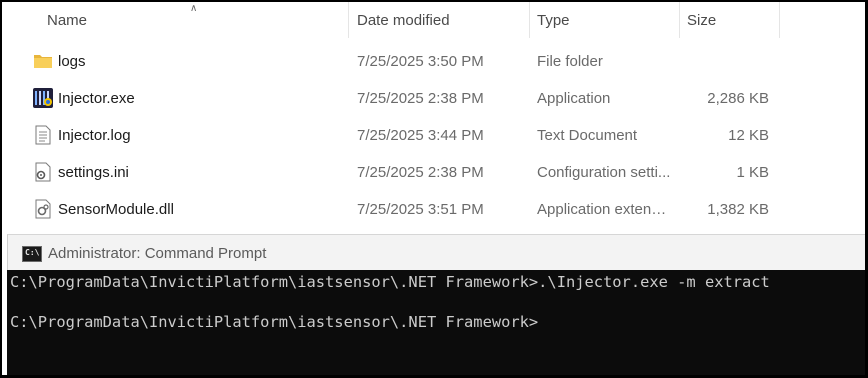  Describe the element at coordinates (67, 20) in the screenshot. I see `column-header-name: Name` at that location.